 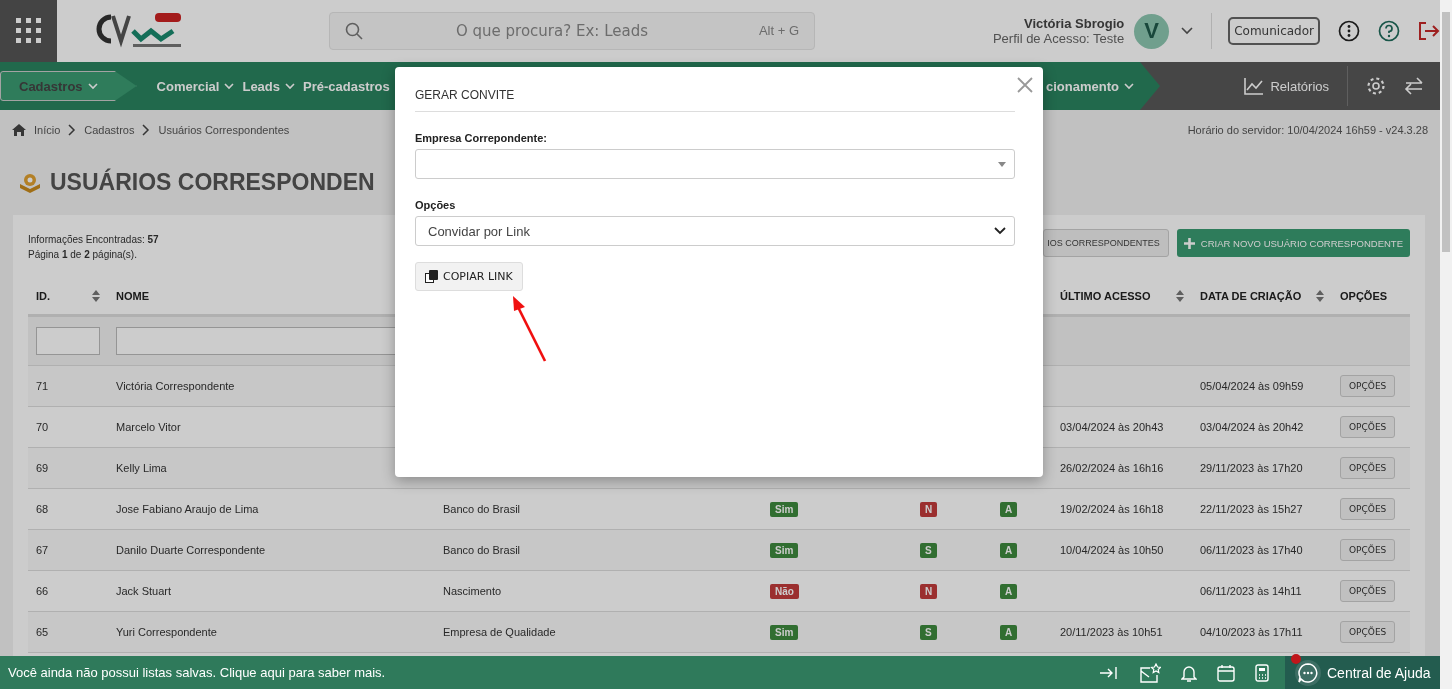 I want to click on table-cell-text: 66, so click(x=42, y=591).